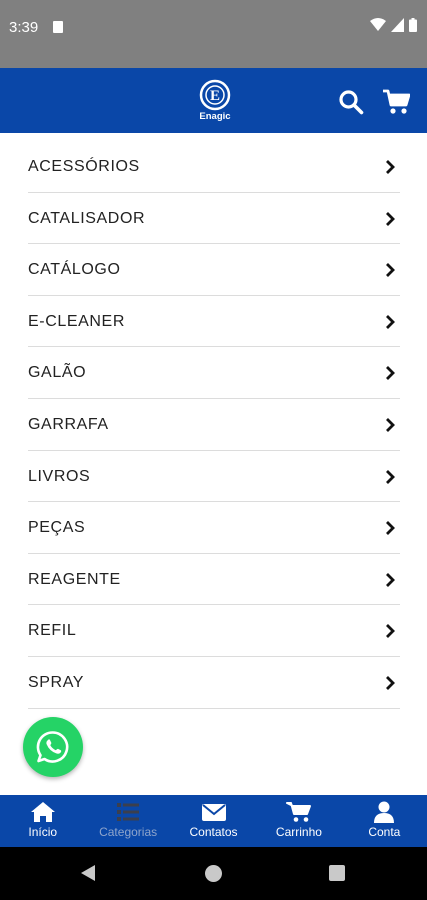 The image size is (427, 900). Describe the element at coordinates (84, 166) in the screenshot. I see `category-label: ACESSÓRIOS` at that location.